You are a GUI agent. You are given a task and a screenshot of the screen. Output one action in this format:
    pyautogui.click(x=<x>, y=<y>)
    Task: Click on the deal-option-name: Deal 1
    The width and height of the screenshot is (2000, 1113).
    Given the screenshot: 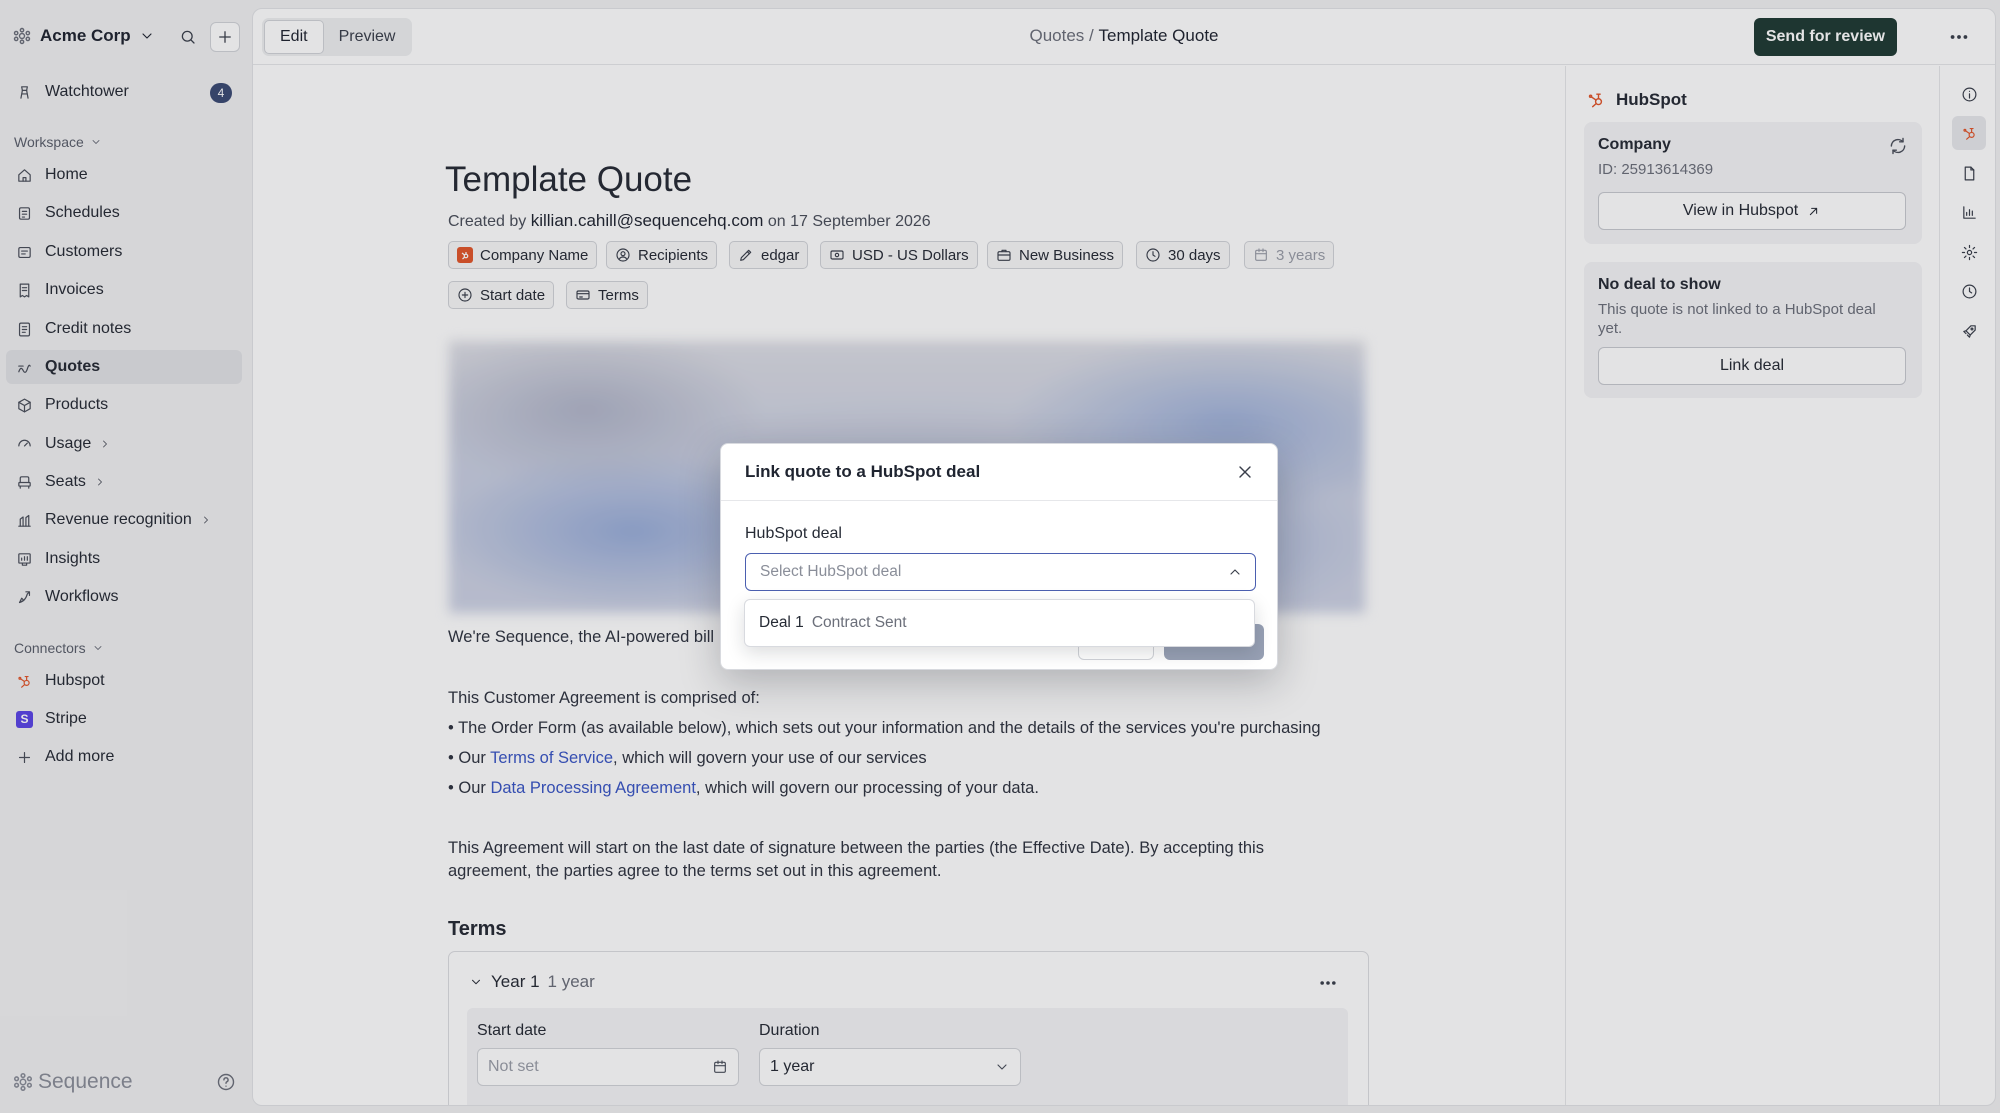 What is the action you would take?
    pyautogui.click(x=781, y=623)
    